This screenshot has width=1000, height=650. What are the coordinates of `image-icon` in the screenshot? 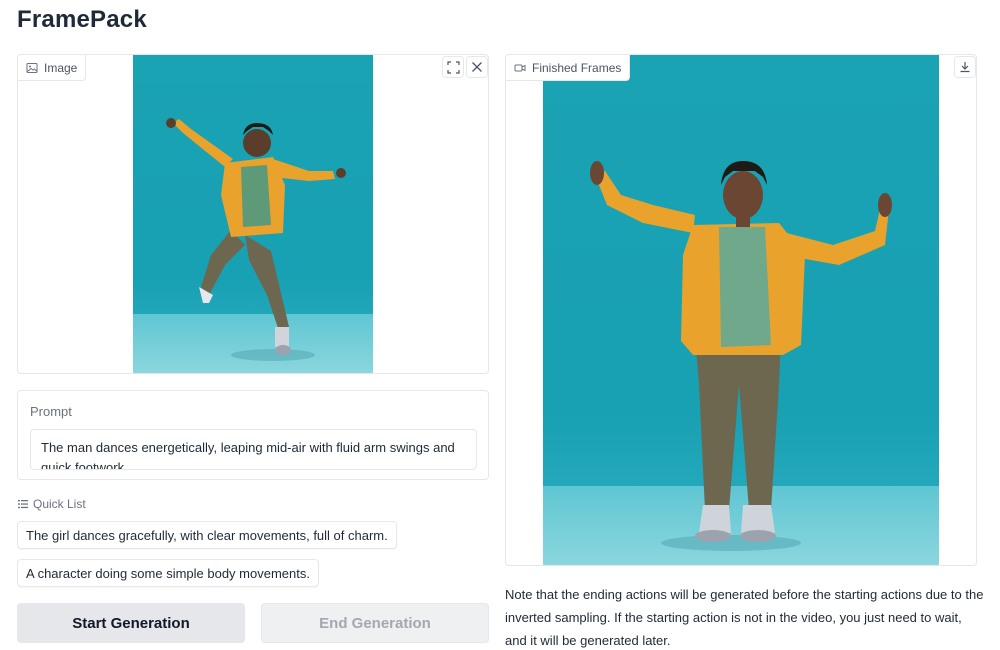 It's located at (32, 67).